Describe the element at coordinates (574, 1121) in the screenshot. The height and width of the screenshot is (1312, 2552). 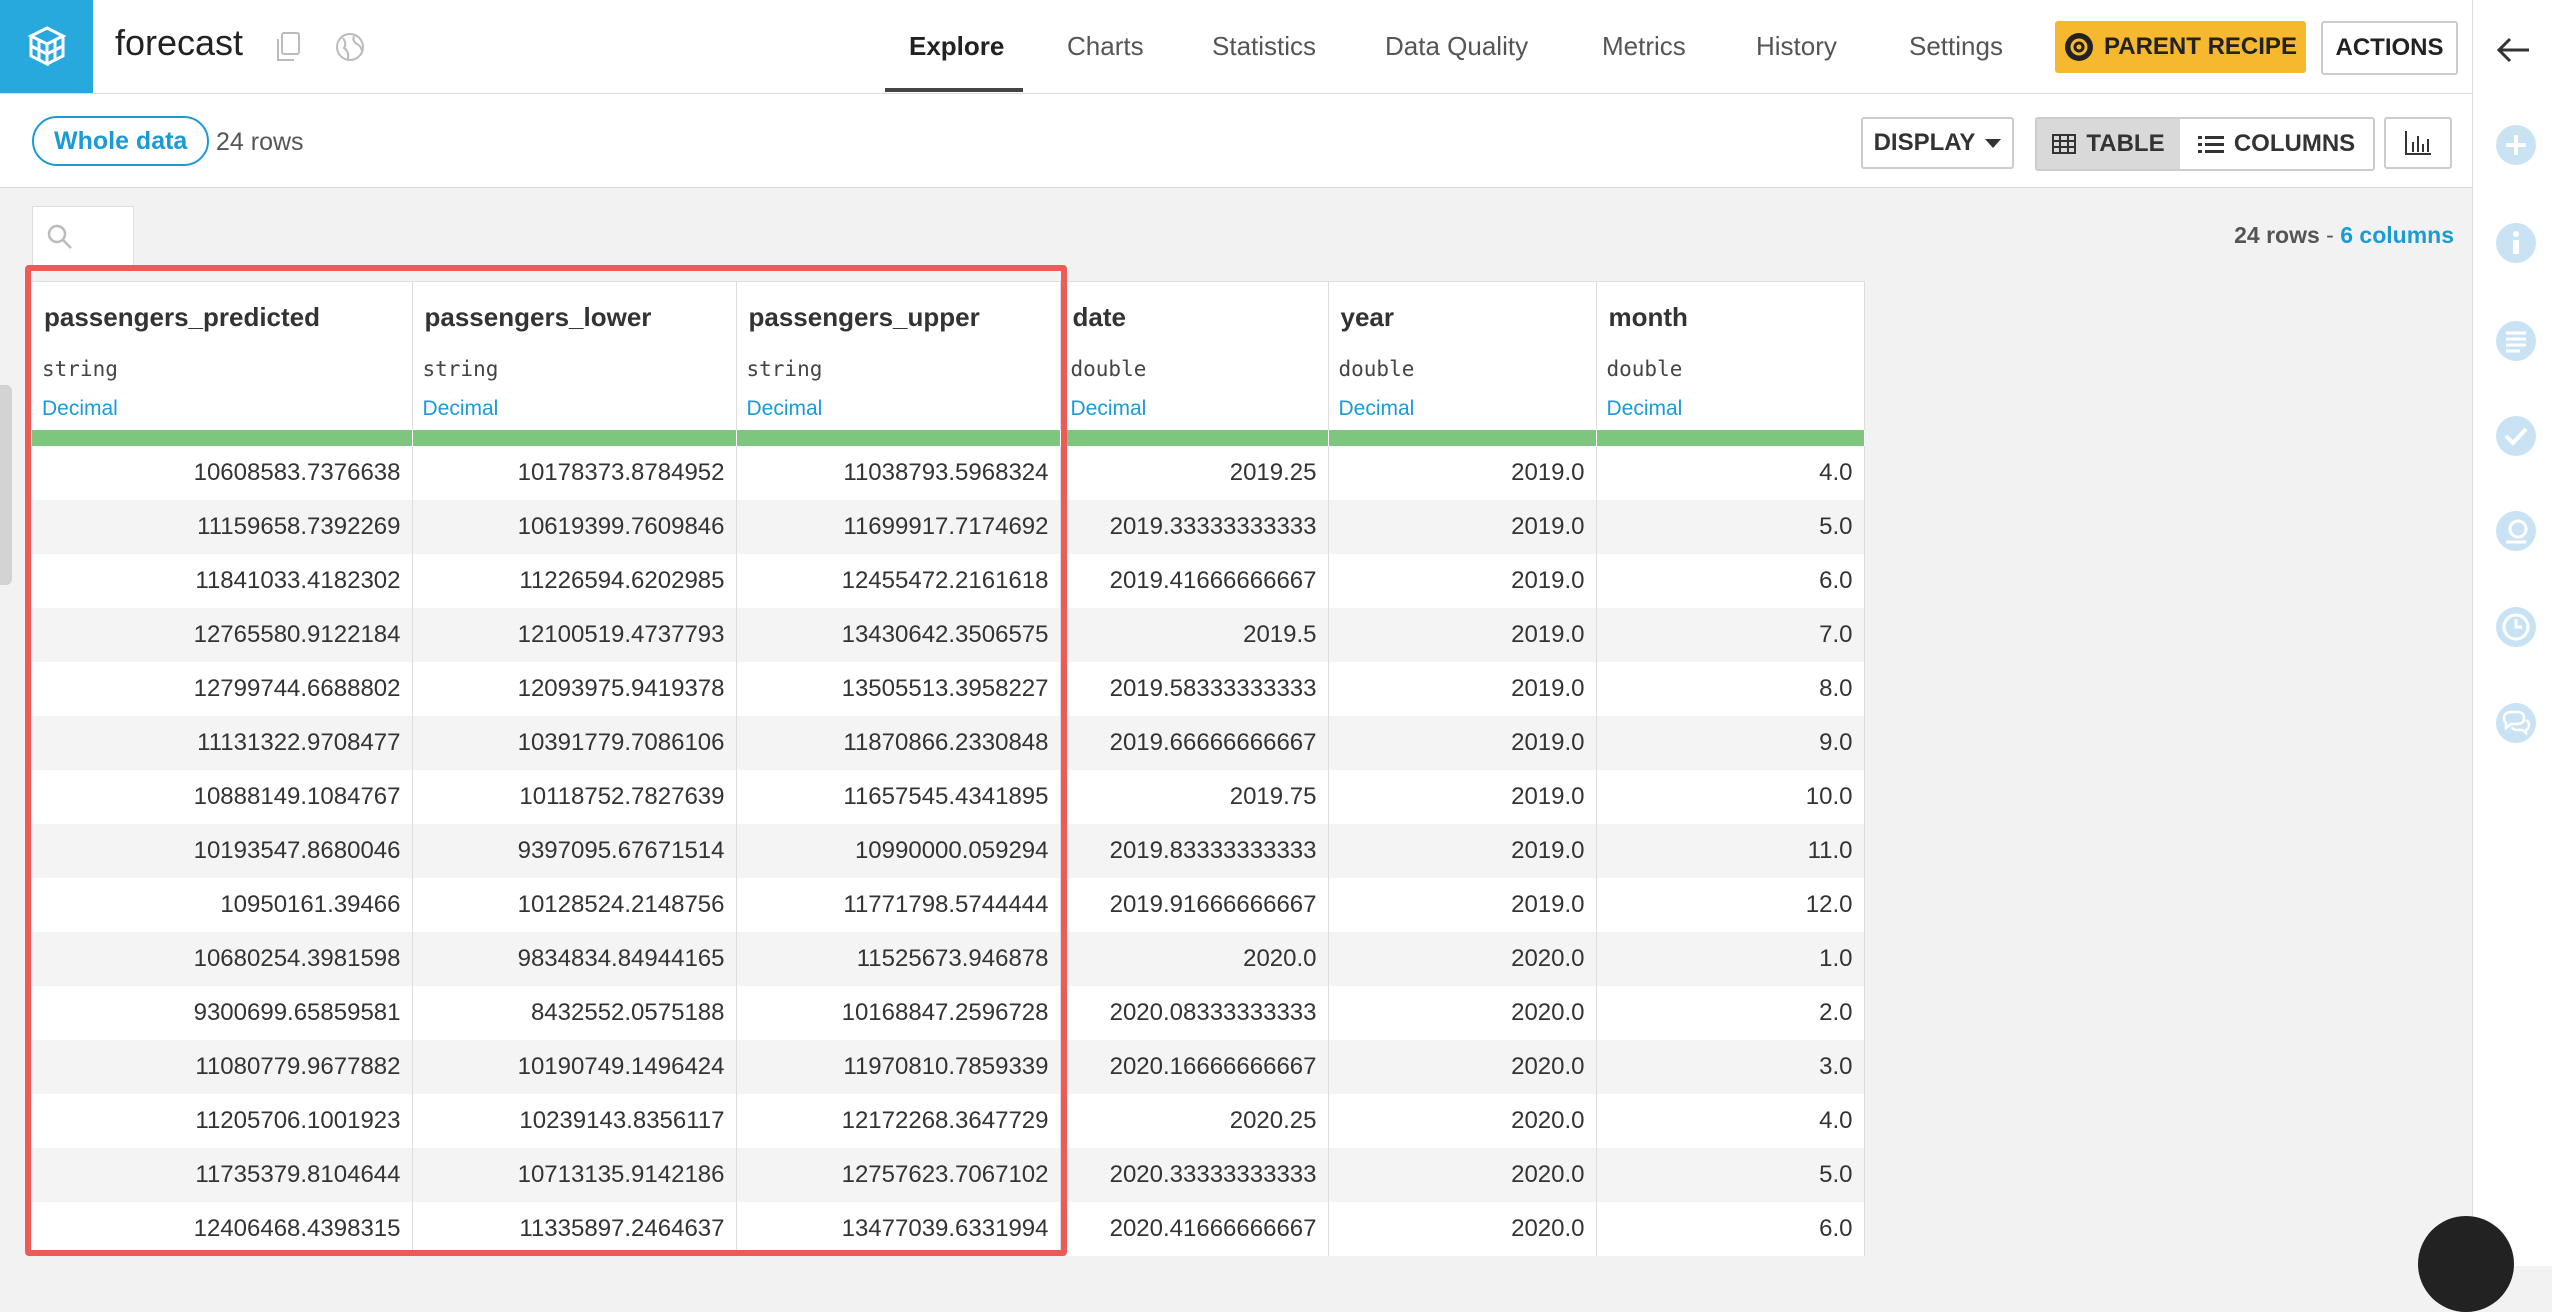
I see `table-cell: 10239143.8356117` at that location.